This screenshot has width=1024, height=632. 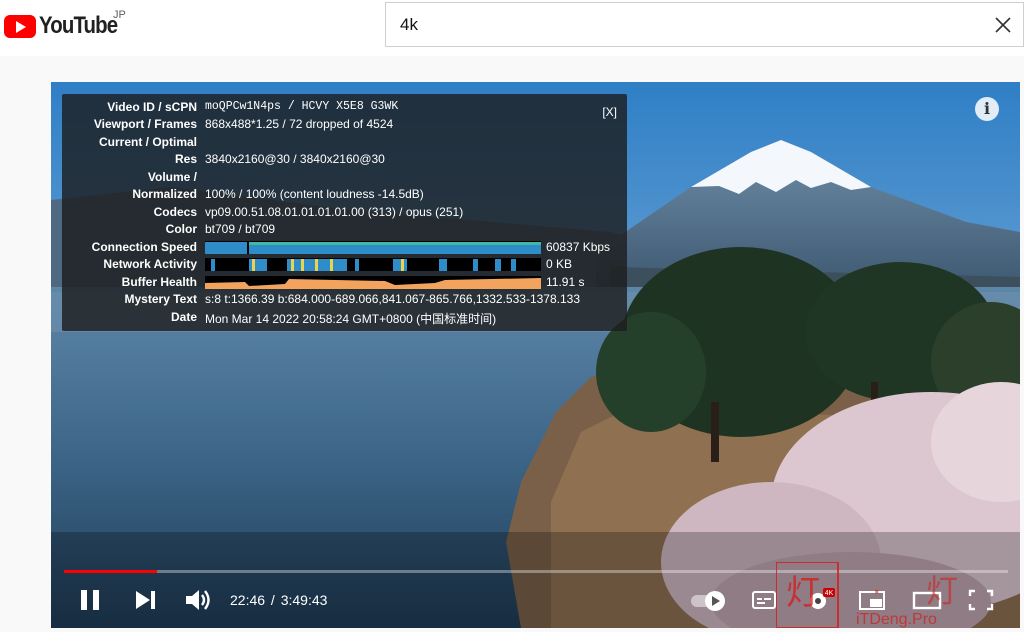 I want to click on volume-icon, so click(x=198, y=600).